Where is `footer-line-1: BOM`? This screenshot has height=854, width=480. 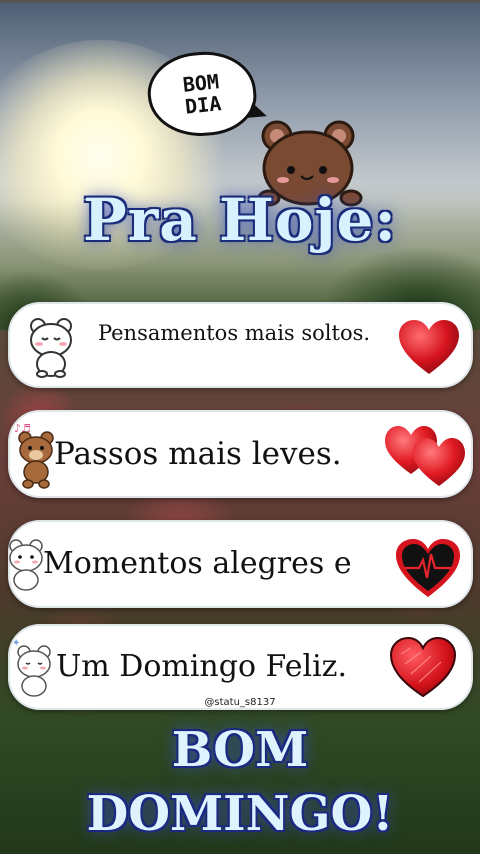
footer-line-1: BOM is located at coordinates (240, 750).